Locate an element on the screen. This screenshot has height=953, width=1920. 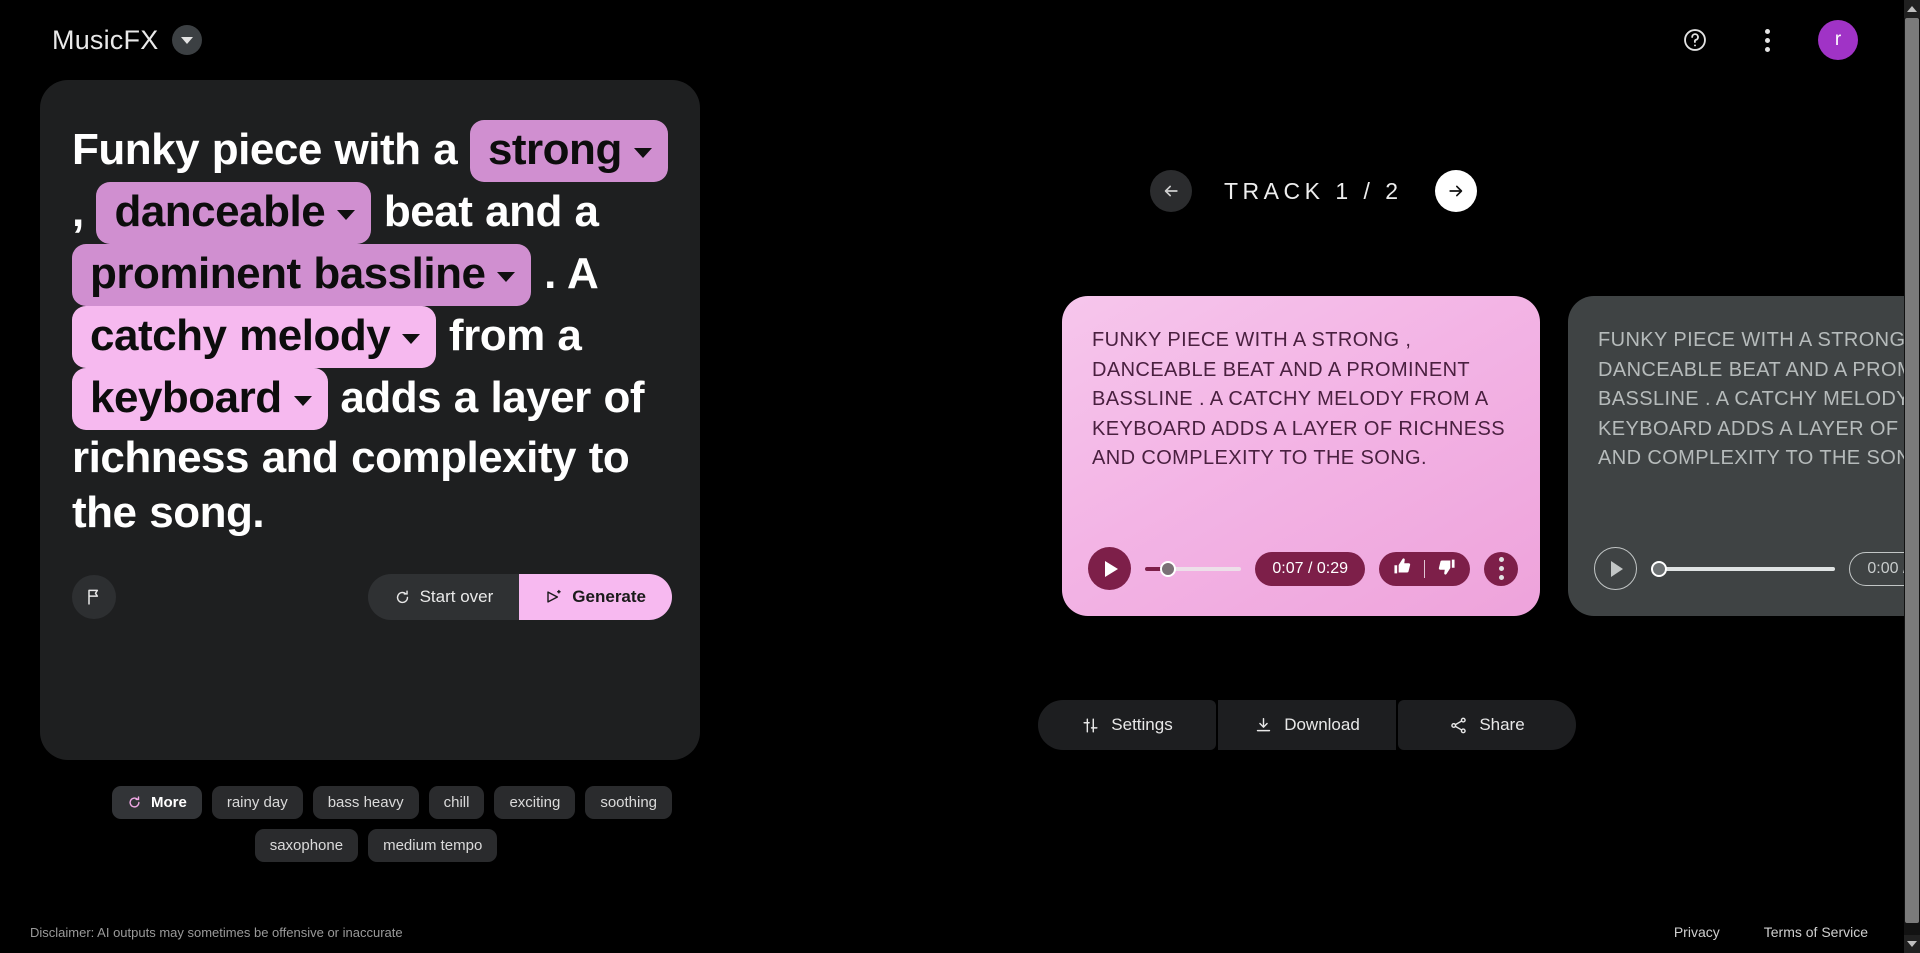
share-button: Share is located at coordinates (1487, 725).